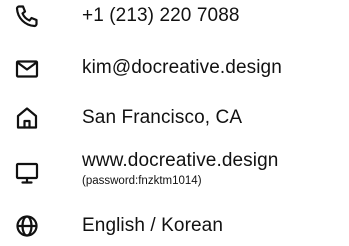 This screenshot has width=349, height=246. What do you see at coordinates (27, 173) in the screenshot?
I see `monitor-icon` at bounding box center [27, 173].